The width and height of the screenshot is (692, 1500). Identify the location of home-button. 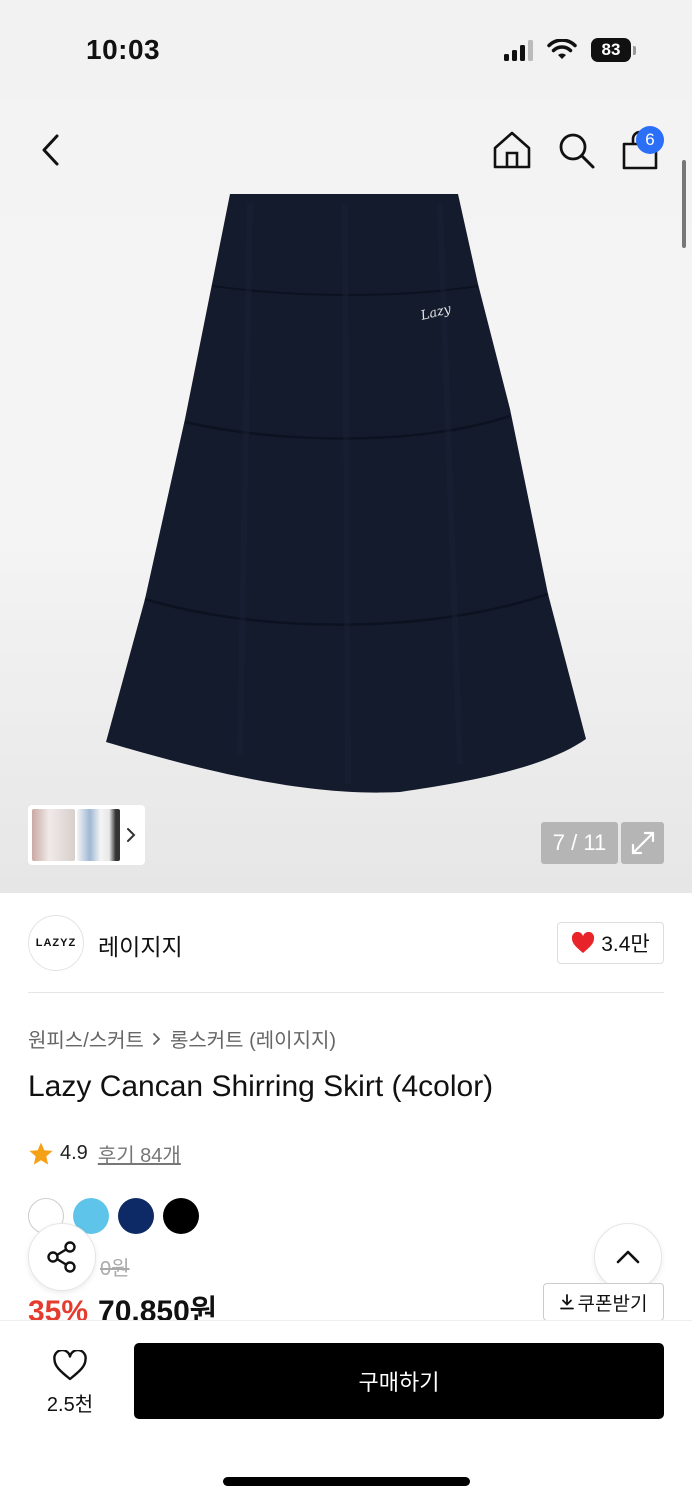
(512, 150).